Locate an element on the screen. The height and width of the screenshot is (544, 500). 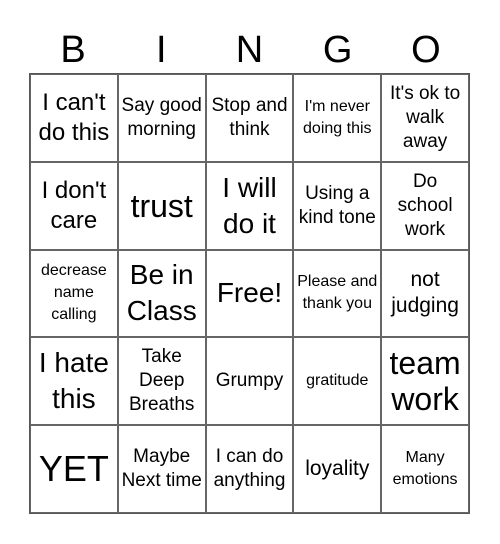
bingo-cell: Stop and think is located at coordinates (249, 118).